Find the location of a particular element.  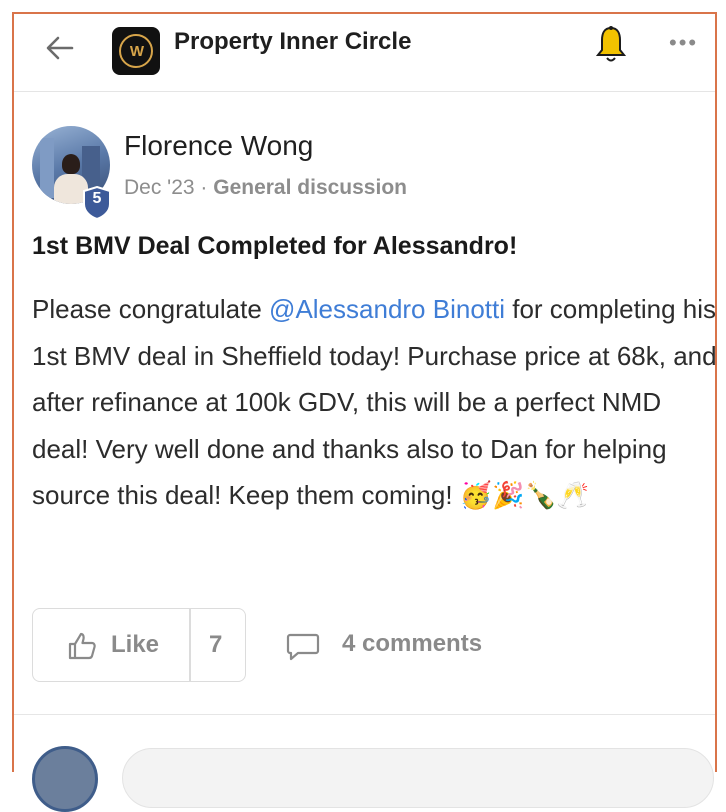

level-badge-number: 5 is located at coordinates (97, 198).